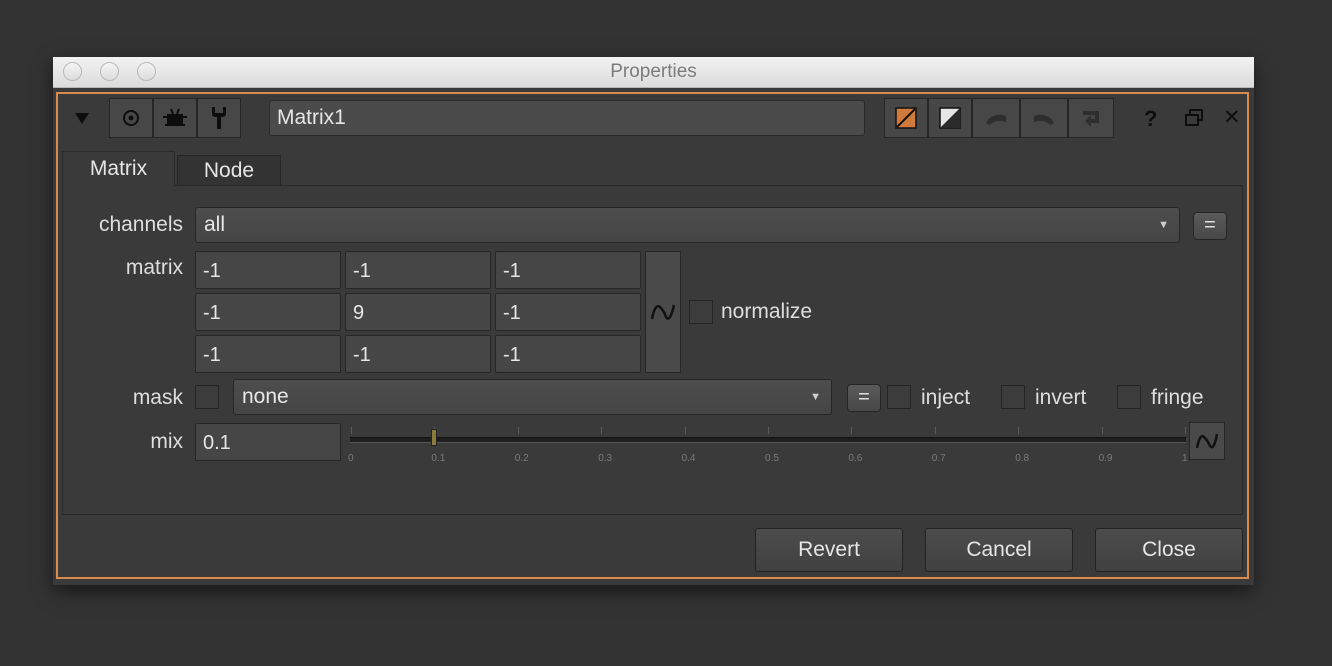  What do you see at coordinates (938, 458) in the screenshot?
I see `mix-slider-tick-label: 0.7` at bounding box center [938, 458].